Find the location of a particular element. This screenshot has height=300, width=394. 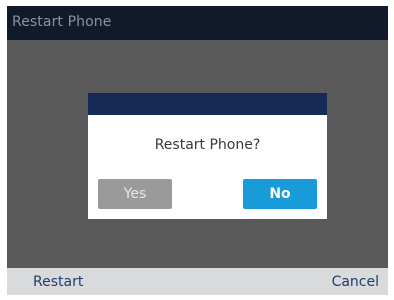

cancel-softkey: Cancel is located at coordinates (355, 282).